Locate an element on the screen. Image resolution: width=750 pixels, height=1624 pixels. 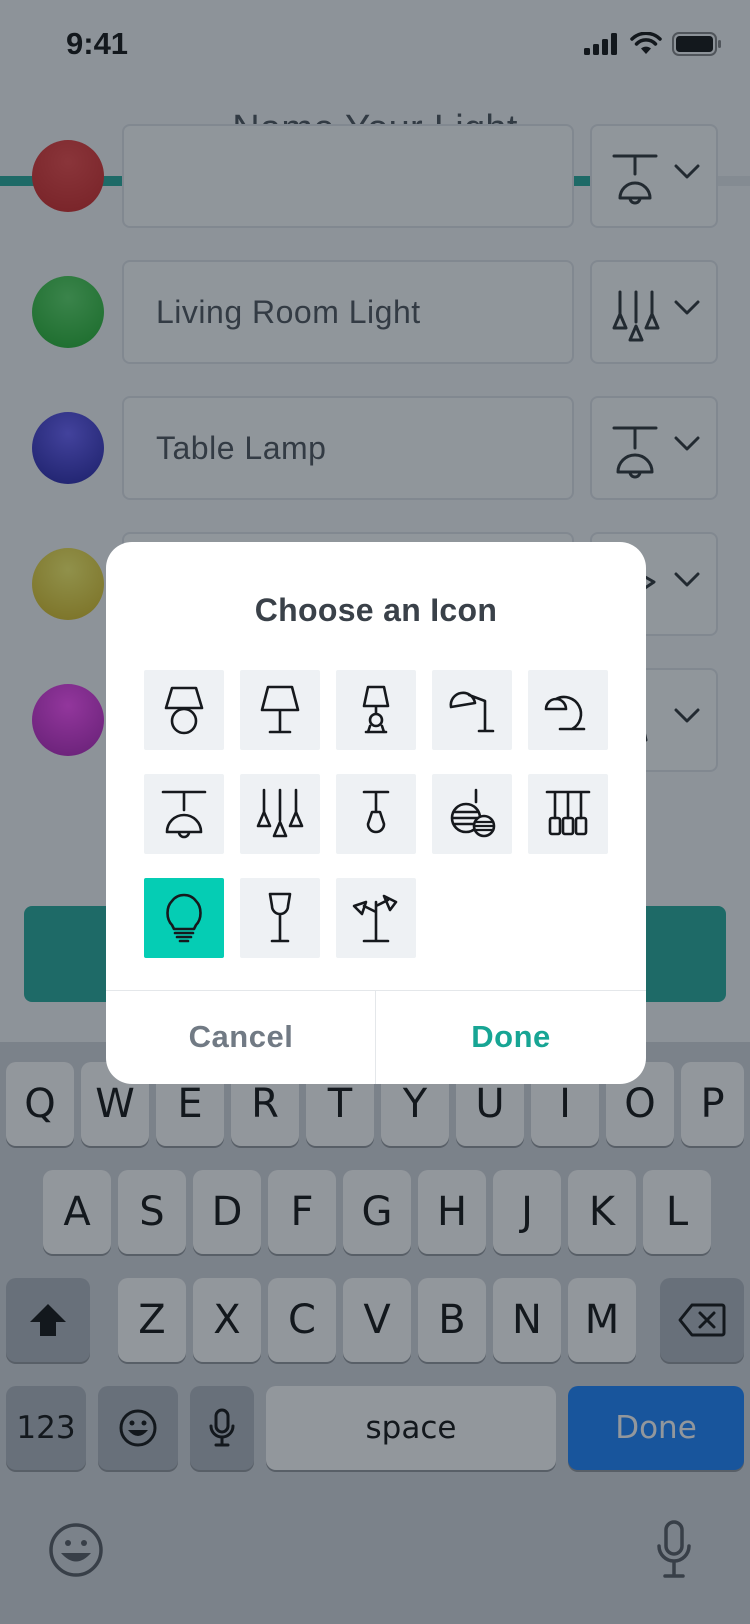
desk-lamp-icon is located at coordinates (472, 712).